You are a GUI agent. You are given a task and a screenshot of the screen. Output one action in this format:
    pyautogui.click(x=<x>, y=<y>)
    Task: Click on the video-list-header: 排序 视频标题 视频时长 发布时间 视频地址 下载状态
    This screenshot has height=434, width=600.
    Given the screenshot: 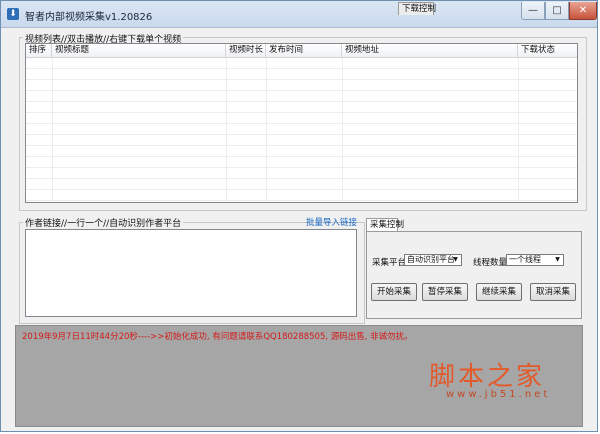 What is the action you would take?
    pyautogui.click(x=301, y=51)
    